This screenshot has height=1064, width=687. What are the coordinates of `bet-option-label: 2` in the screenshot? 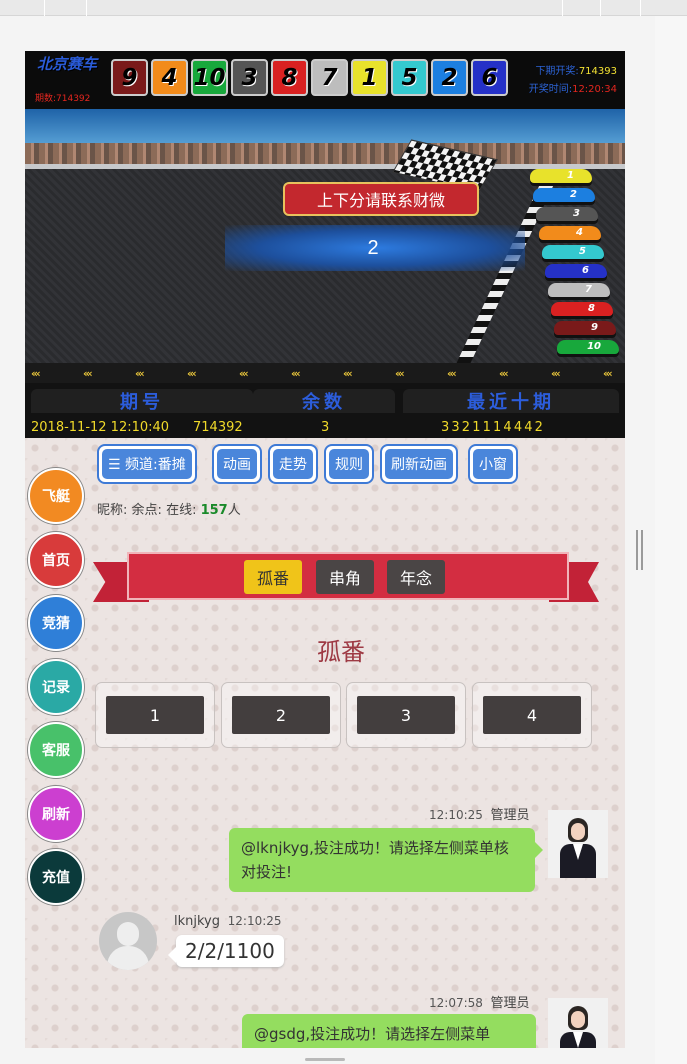 It's located at (281, 715).